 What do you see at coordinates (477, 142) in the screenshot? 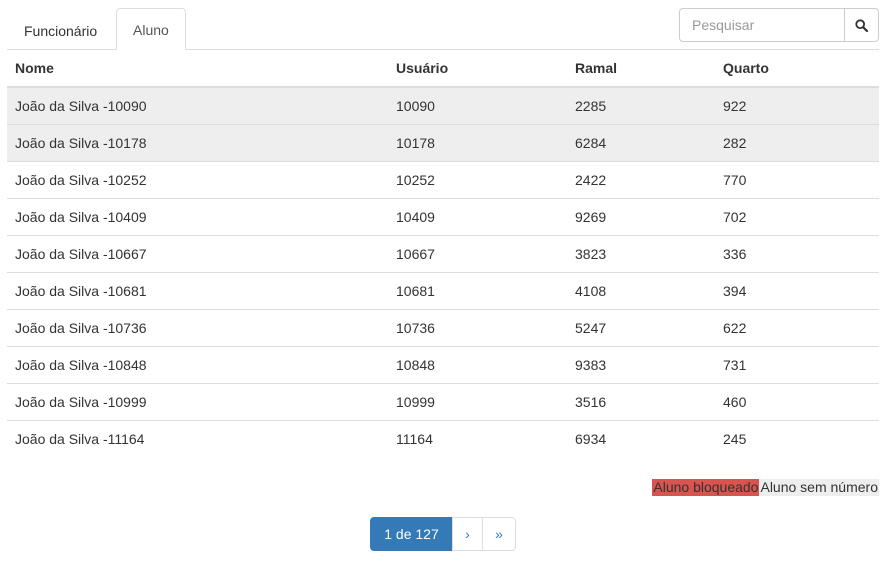
I see `cell-usuario: 10178` at bounding box center [477, 142].